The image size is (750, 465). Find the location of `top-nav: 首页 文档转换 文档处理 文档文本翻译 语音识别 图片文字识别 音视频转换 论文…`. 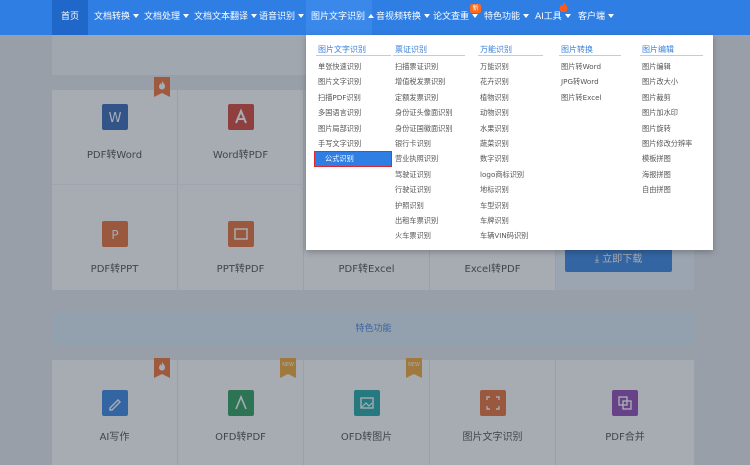

top-nav: 首页 文档转换 文档处理 文档文本翻译 语音识别 图片文字识别 音视频转换 论文… is located at coordinates (375, 17).